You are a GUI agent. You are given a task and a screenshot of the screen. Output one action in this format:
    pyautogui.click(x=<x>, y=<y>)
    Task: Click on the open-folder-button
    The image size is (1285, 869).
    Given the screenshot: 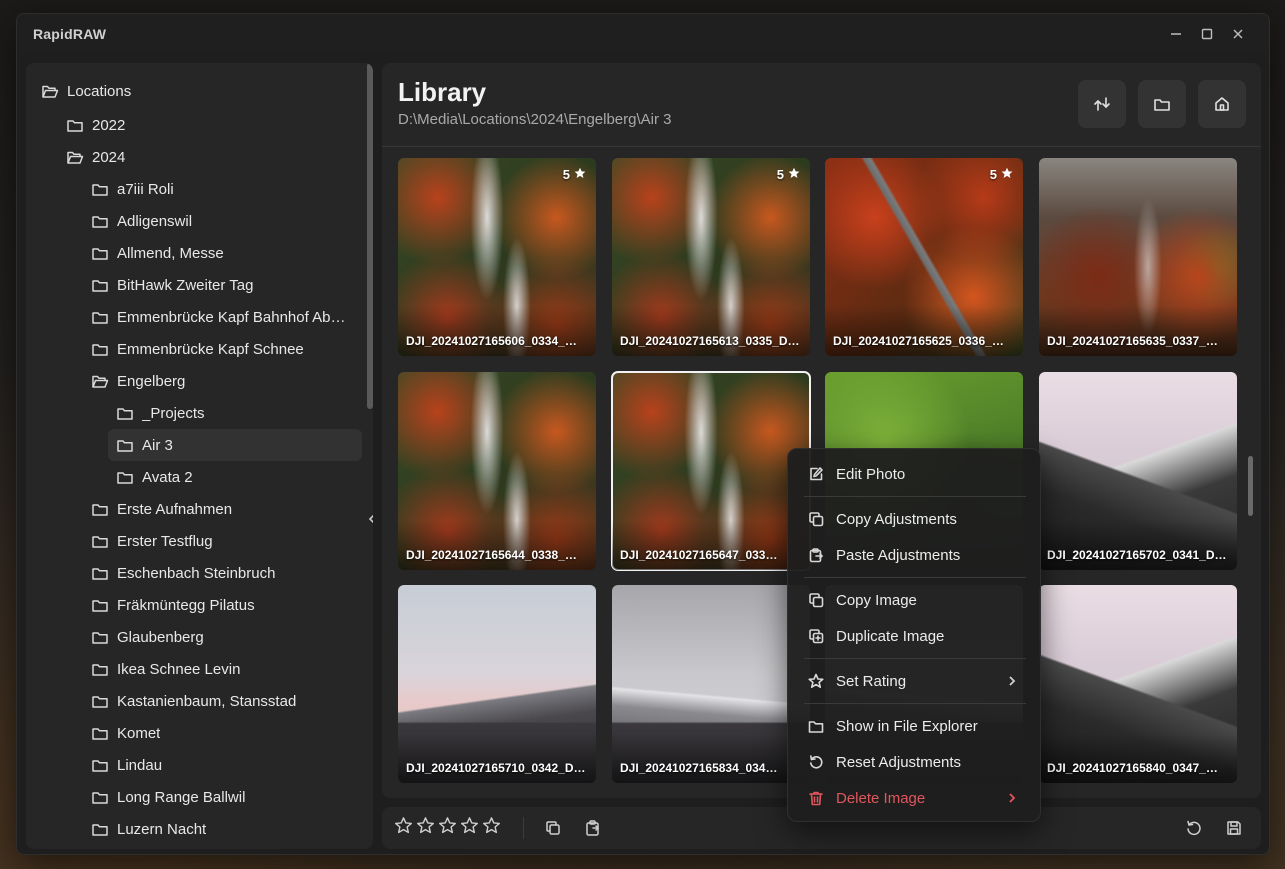 What is the action you would take?
    pyautogui.click(x=1162, y=104)
    